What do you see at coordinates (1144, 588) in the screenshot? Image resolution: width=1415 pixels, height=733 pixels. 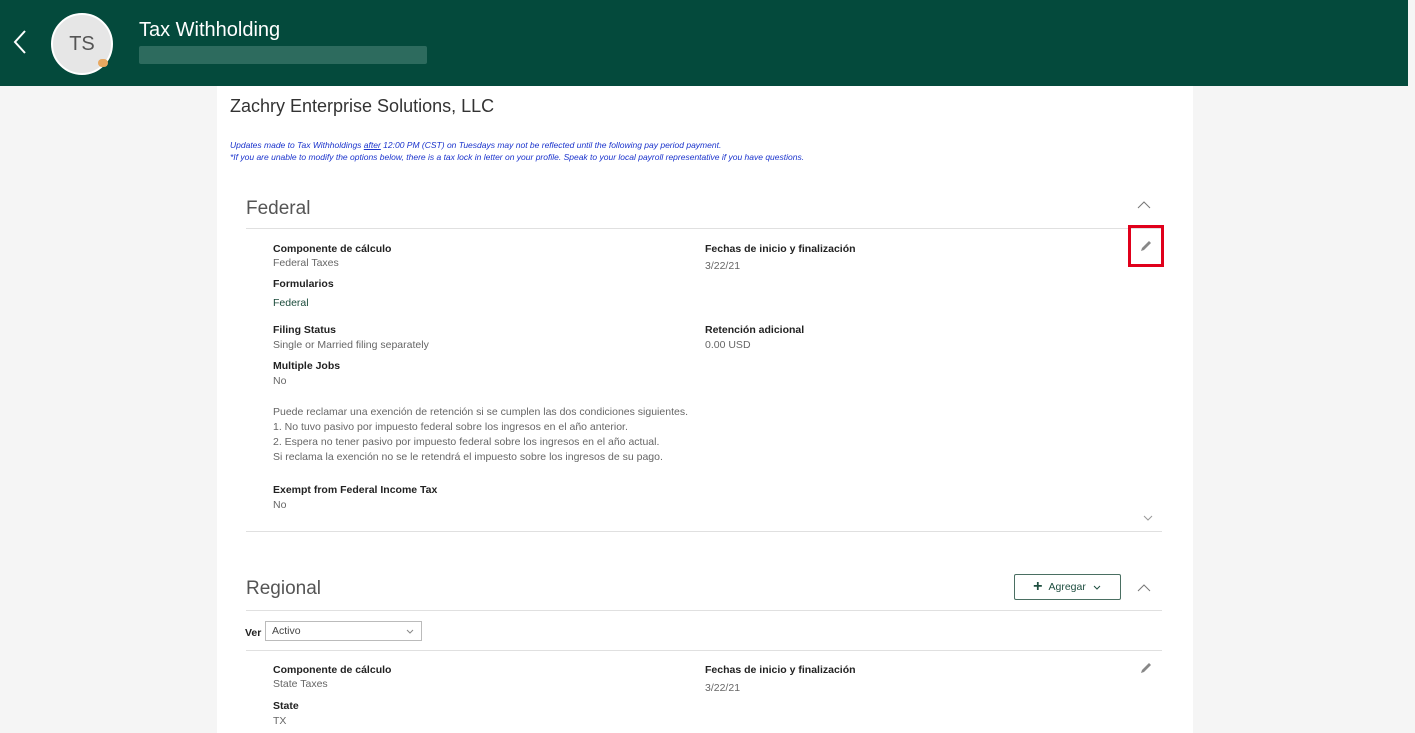 I see `collapse-regional-icon` at bounding box center [1144, 588].